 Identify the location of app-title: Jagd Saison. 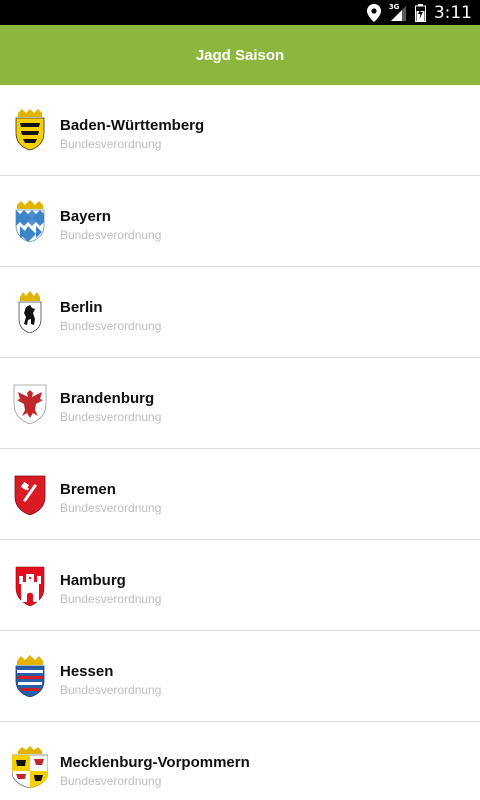
(240, 55).